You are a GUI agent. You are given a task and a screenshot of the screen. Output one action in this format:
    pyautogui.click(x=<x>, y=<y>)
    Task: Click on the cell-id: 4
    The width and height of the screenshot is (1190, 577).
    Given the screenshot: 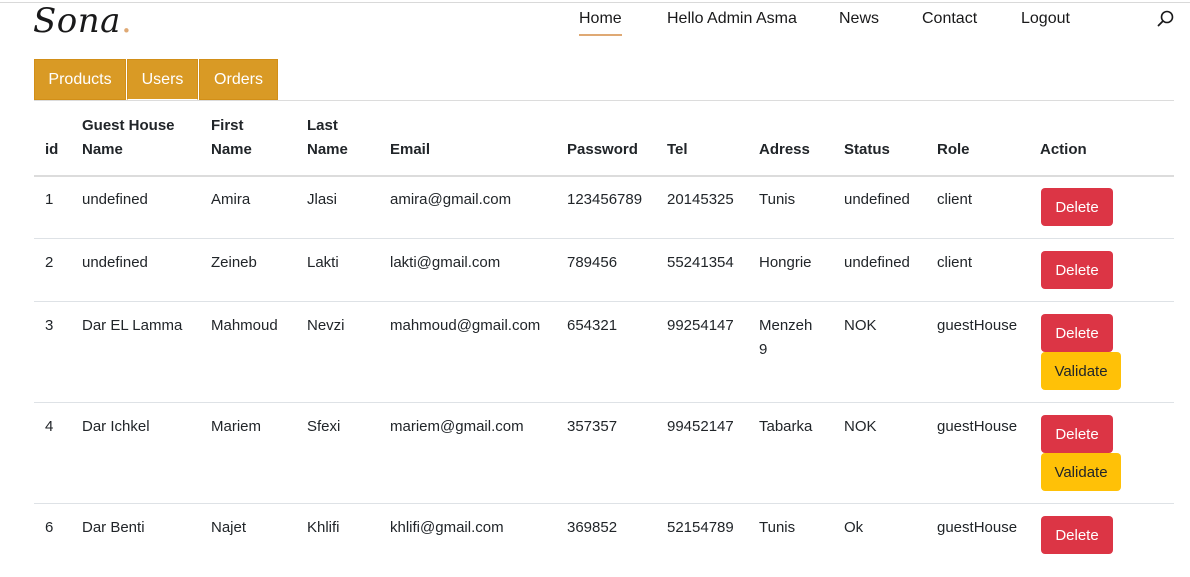 What is the action you would take?
    pyautogui.click(x=49, y=426)
    